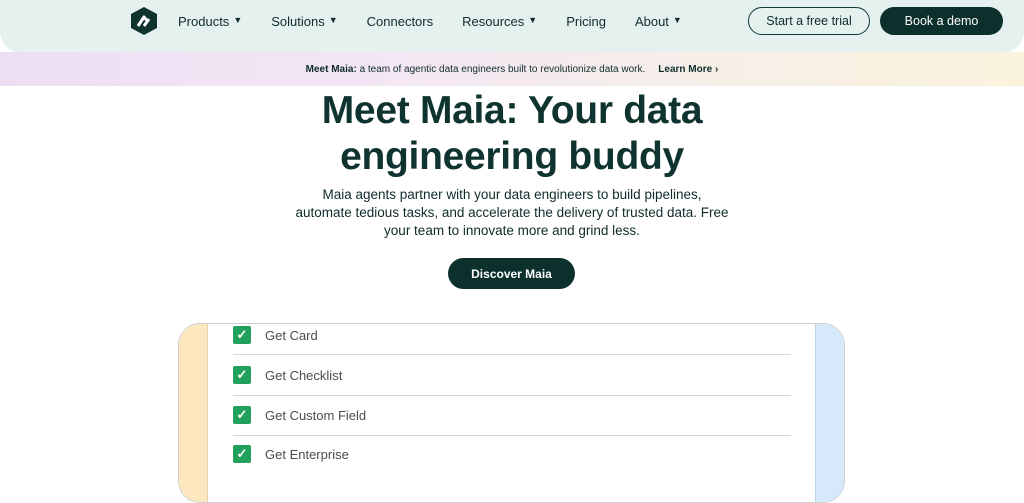 Image resolution: width=1024 pixels, height=503 pixels. Describe the element at coordinates (204, 21) in the screenshot. I see `nav-products-label: Products` at that location.